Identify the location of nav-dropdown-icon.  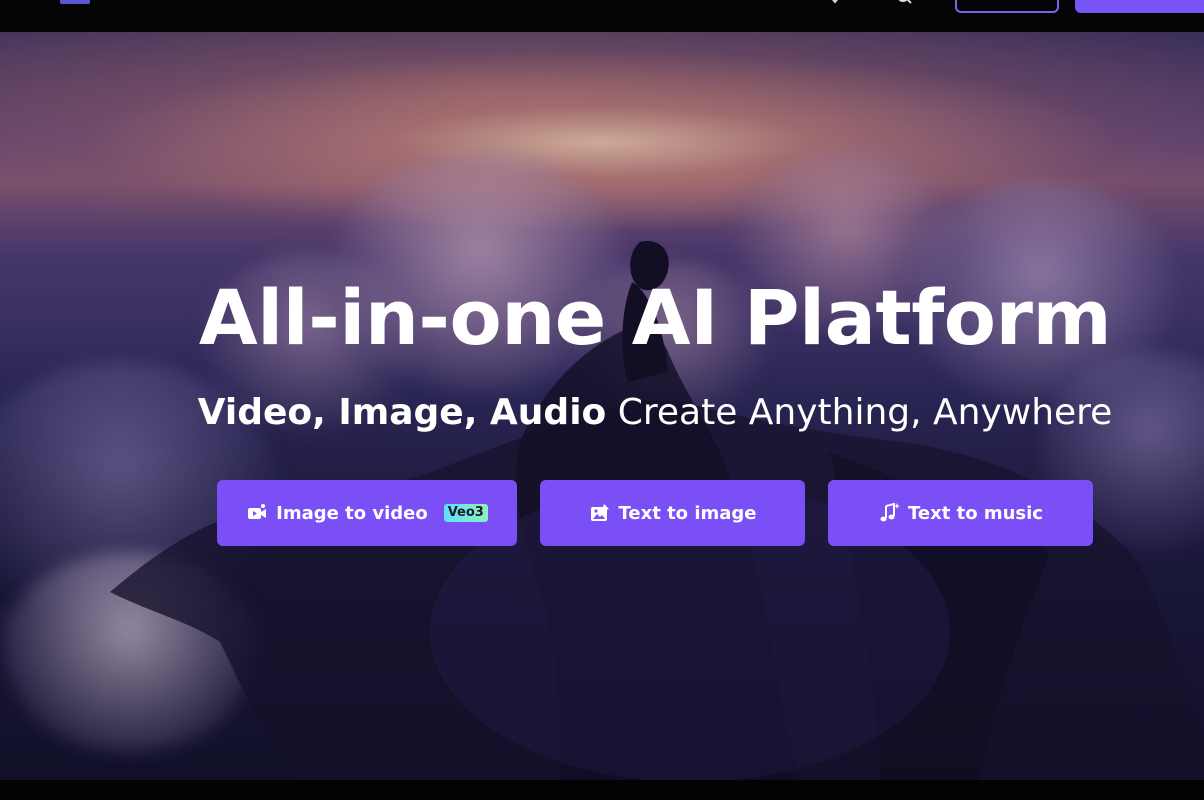
(835, 3).